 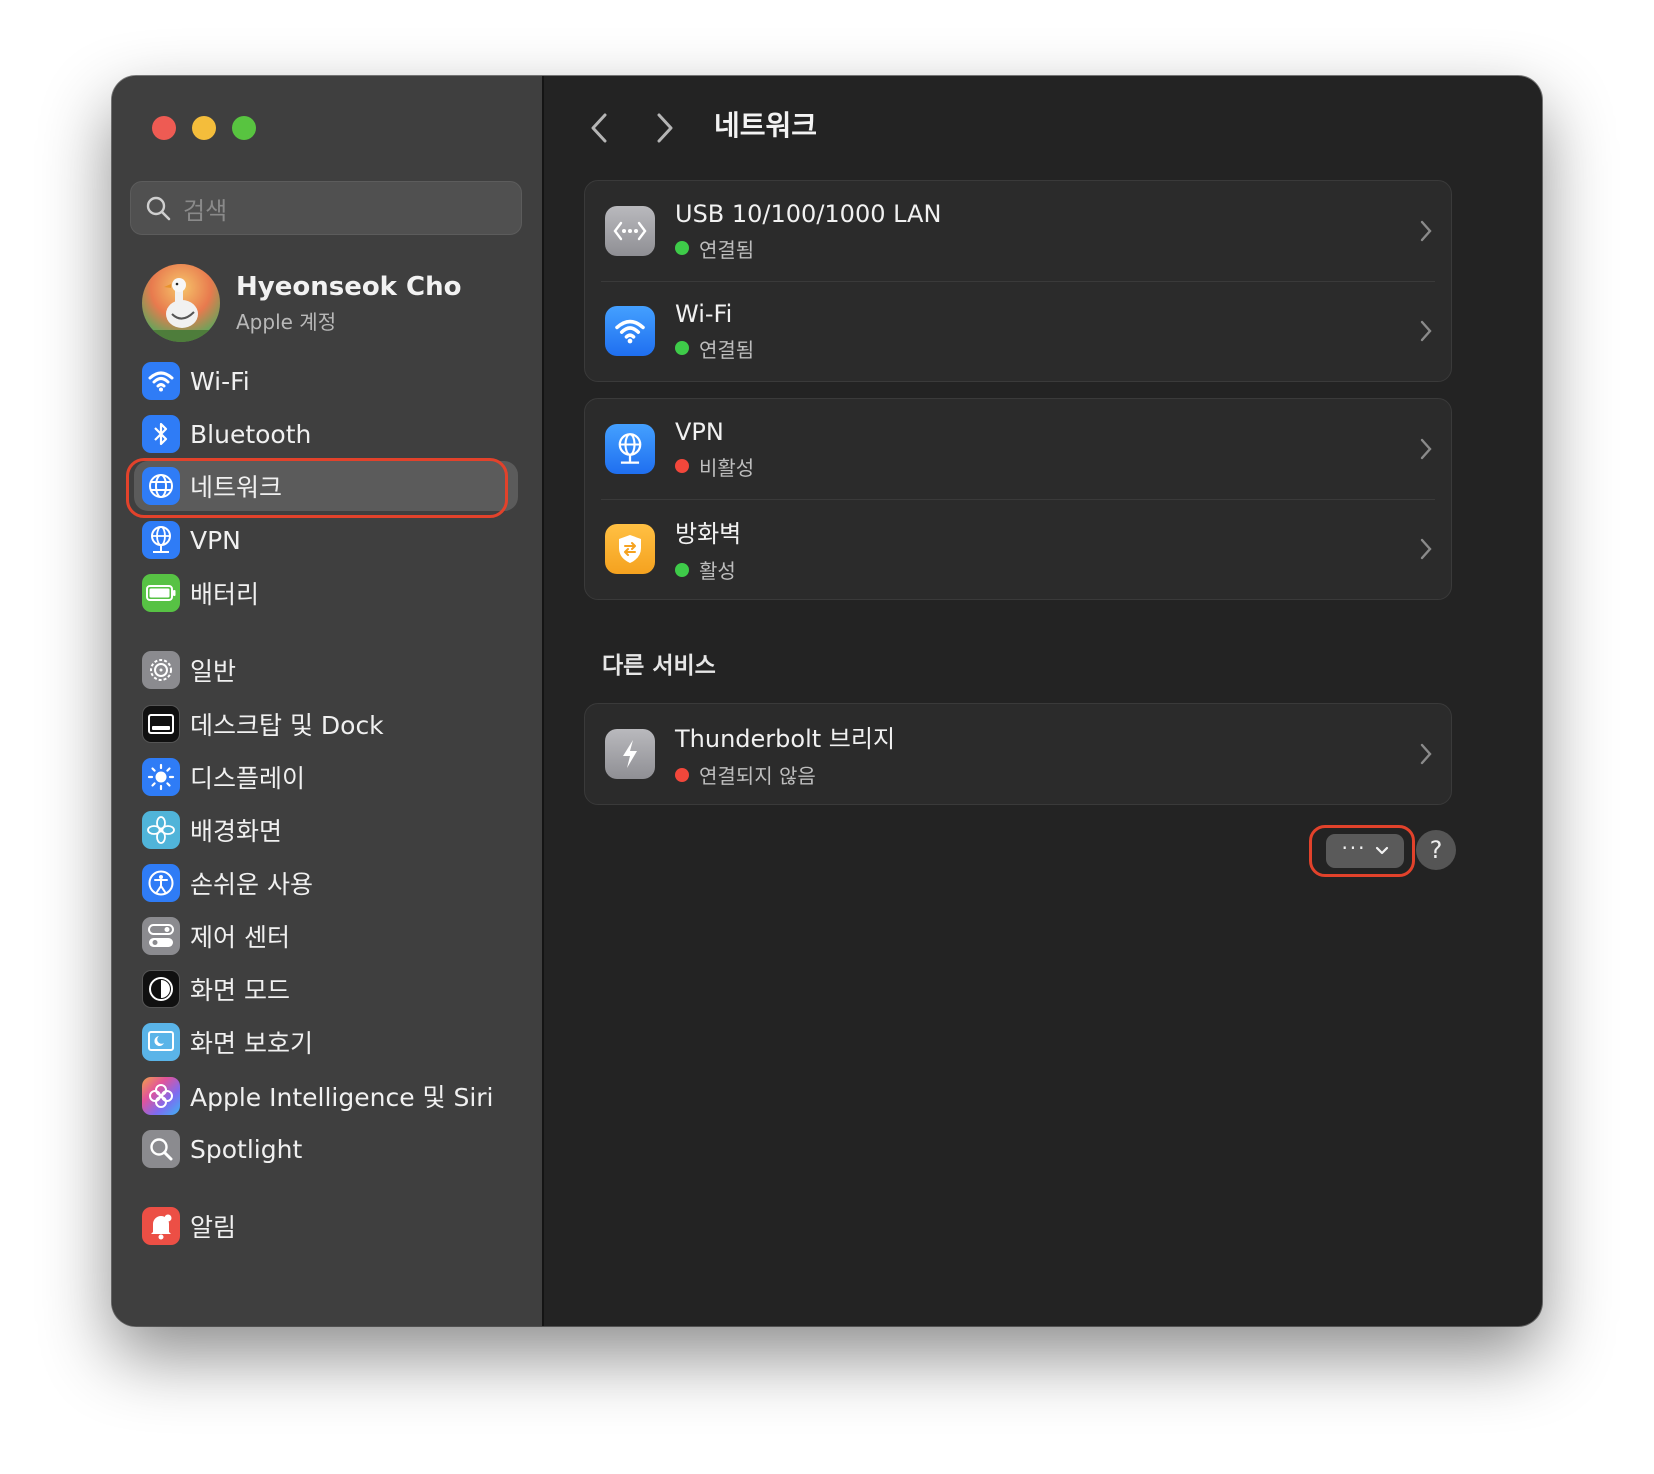 I want to click on globe-icon, so click(x=161, y=486).